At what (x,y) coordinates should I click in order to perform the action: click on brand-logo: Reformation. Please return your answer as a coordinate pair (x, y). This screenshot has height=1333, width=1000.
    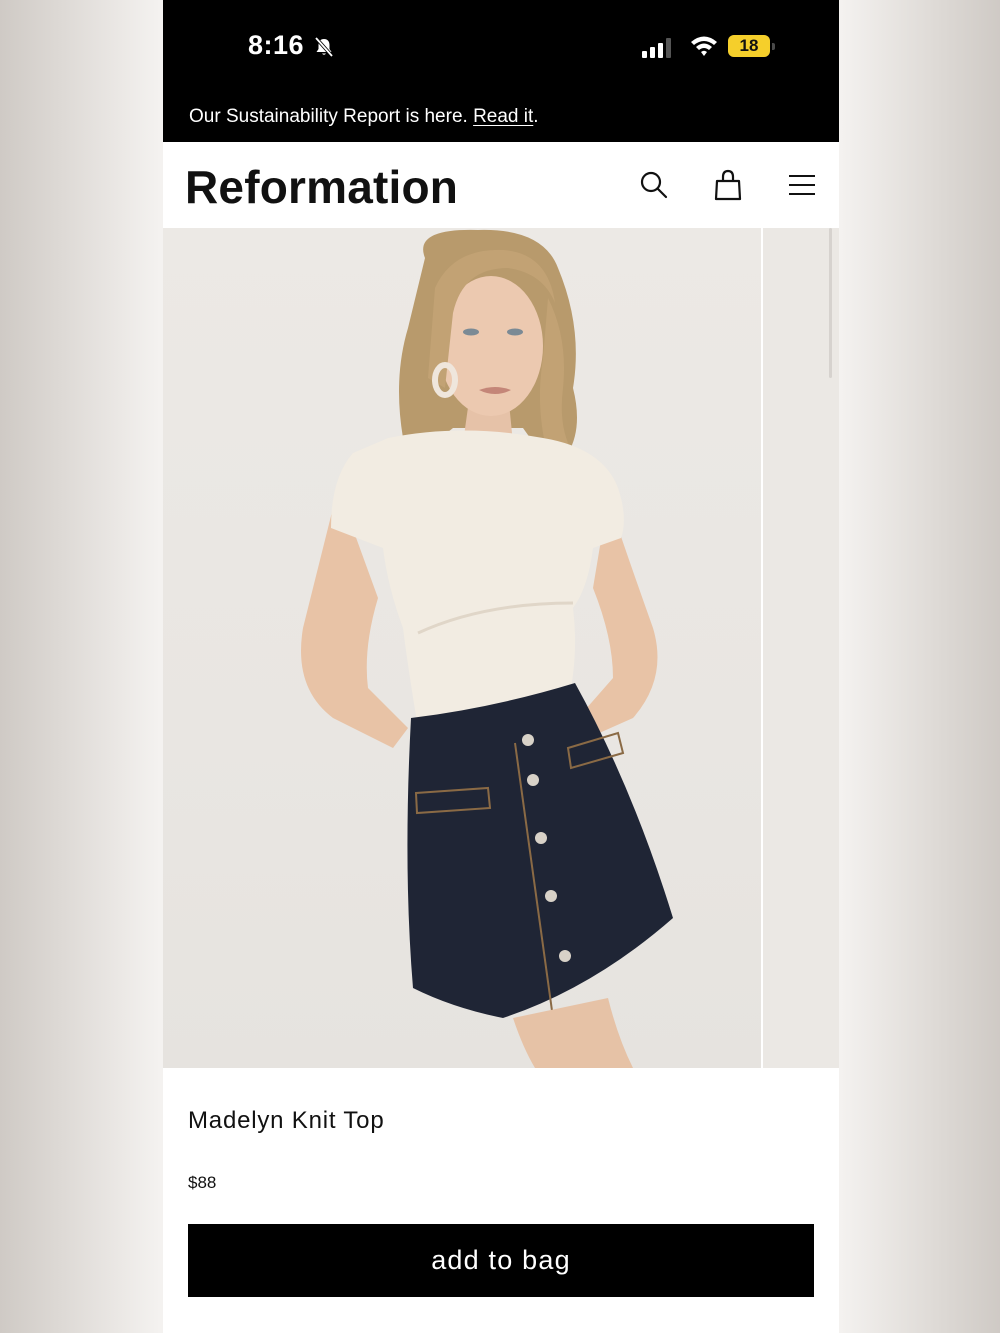
    Looking at the image, I should click on (321, 187).